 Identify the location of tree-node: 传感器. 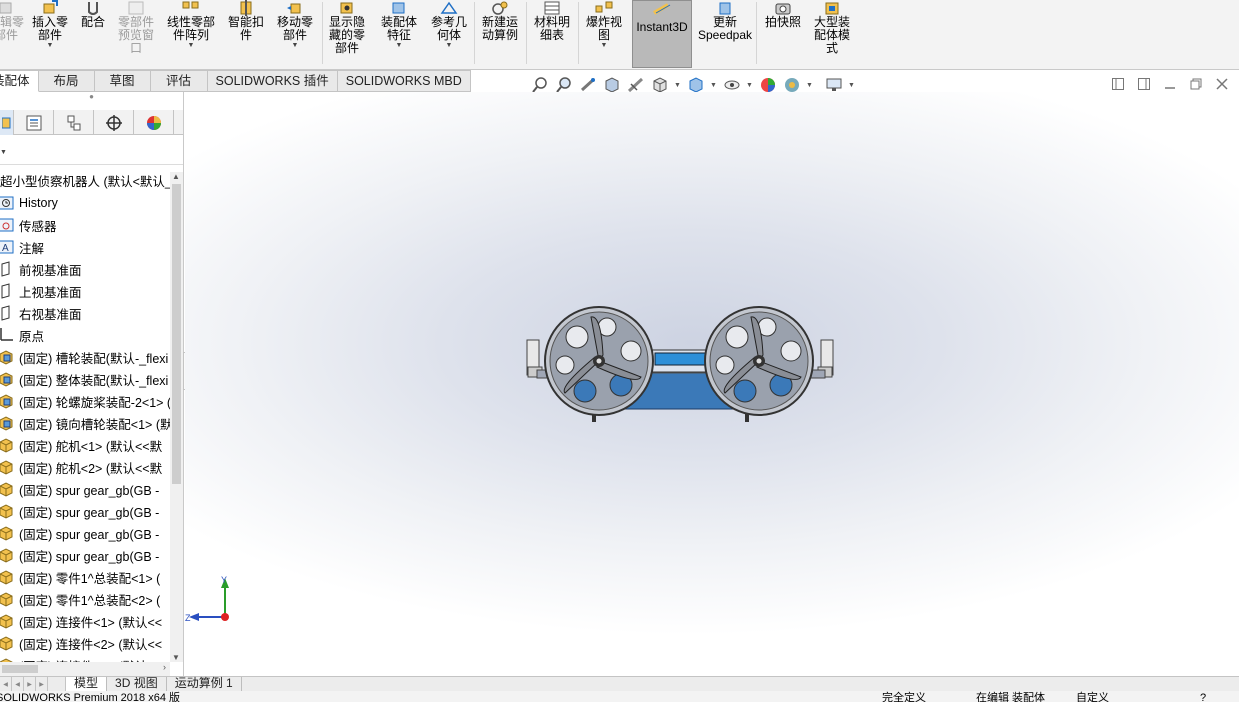
(85, 225).